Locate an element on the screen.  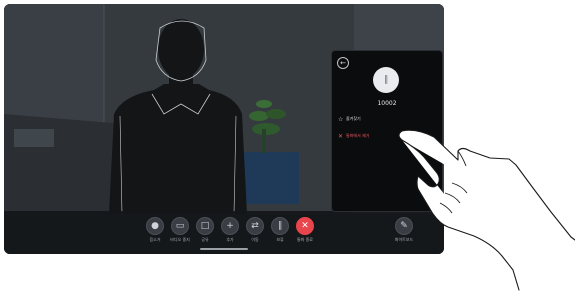
hold-icon: ∥ is located at coordinates (280, 226).